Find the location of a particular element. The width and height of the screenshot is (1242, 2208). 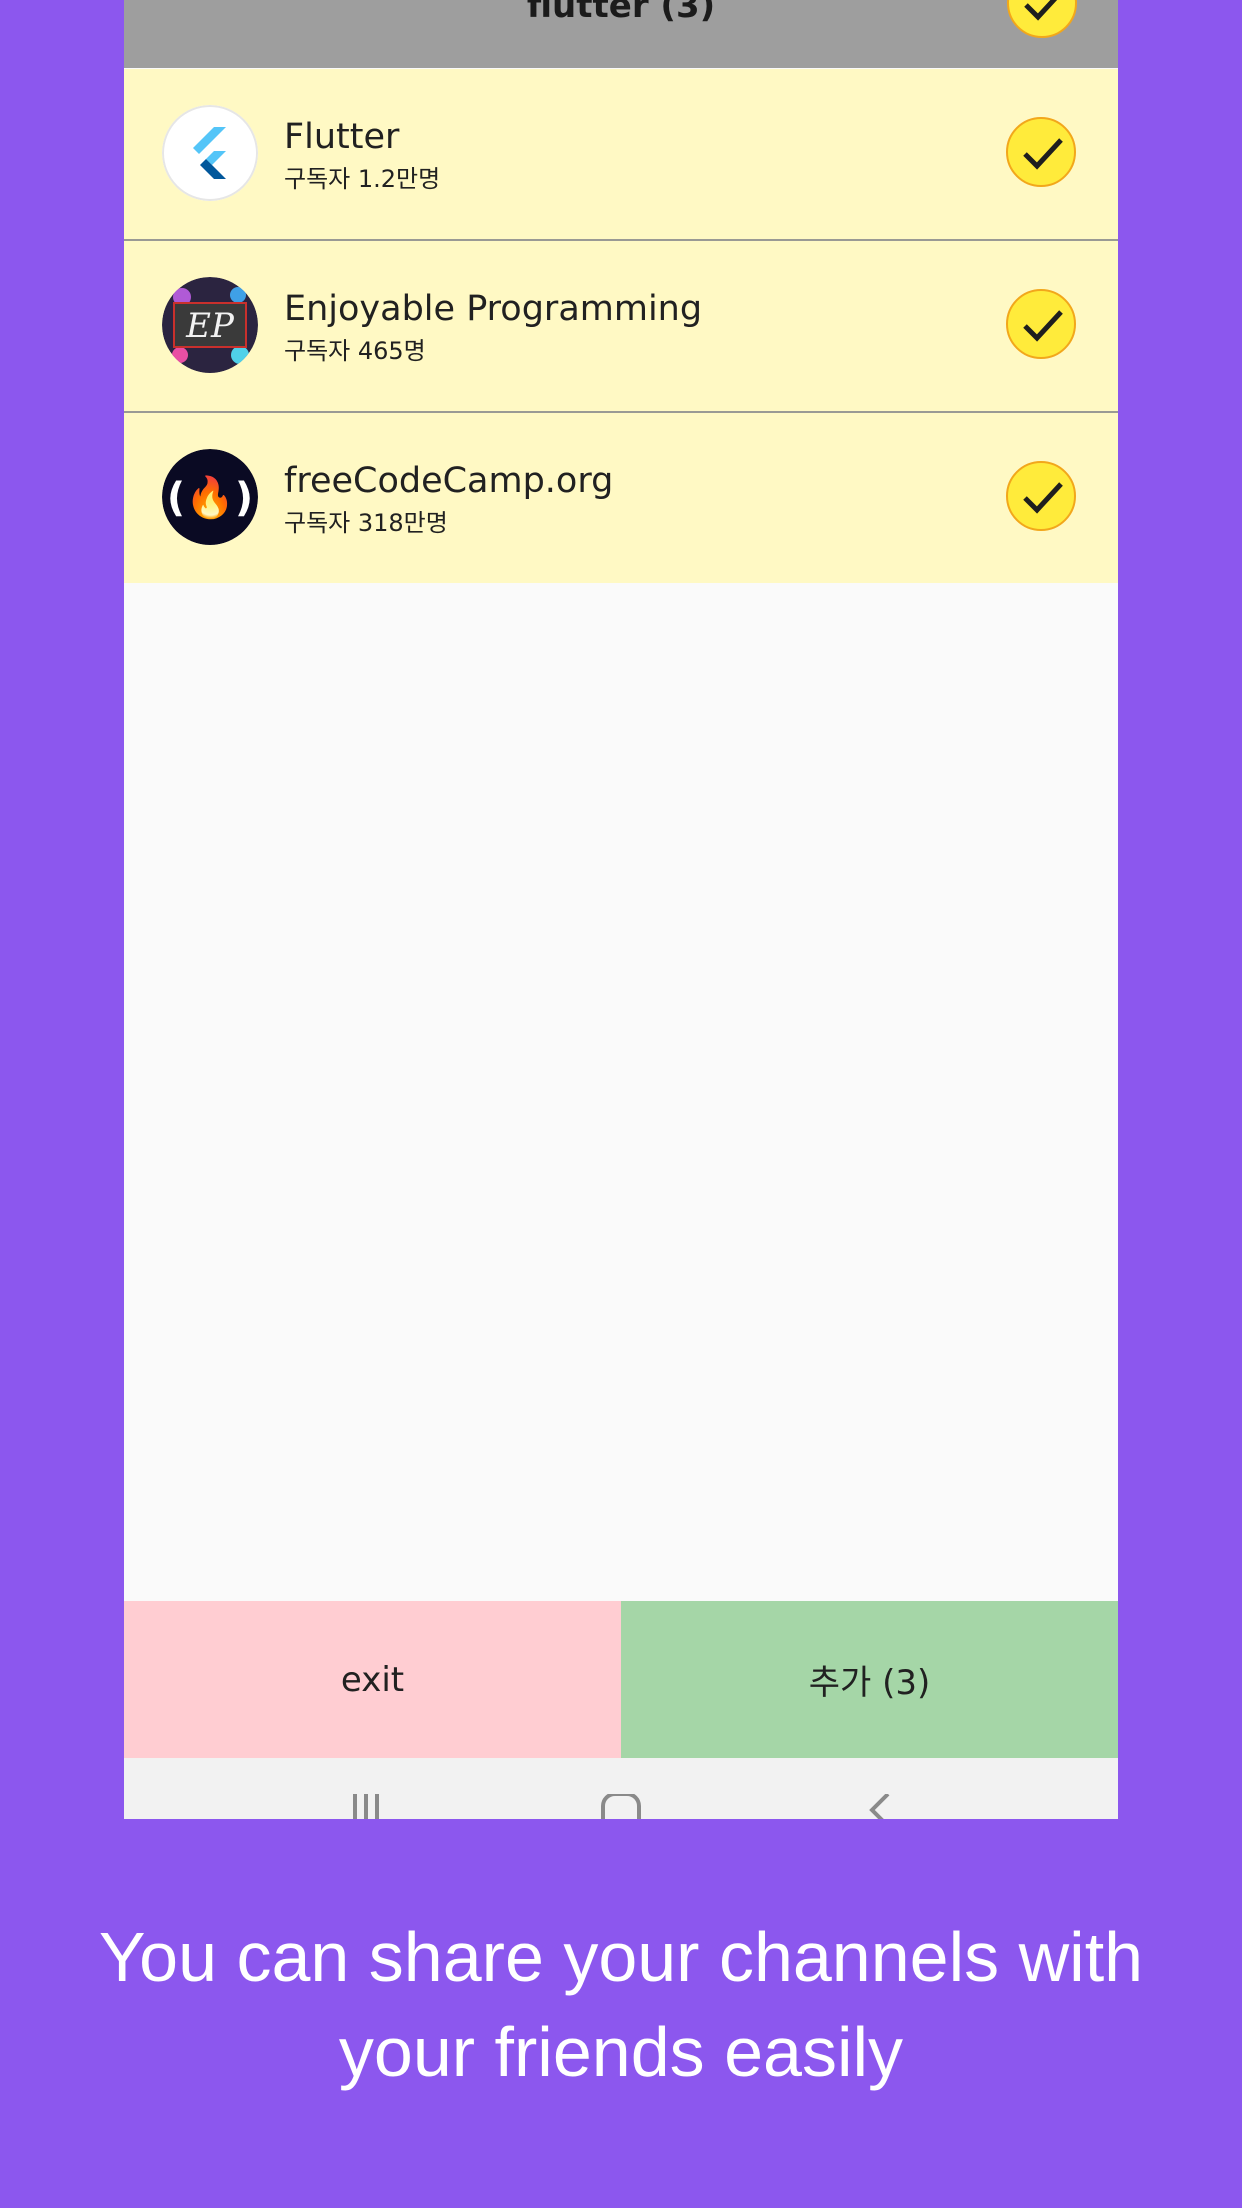

caption-line-2: your friends easily is located at coordinates (621, 2052).